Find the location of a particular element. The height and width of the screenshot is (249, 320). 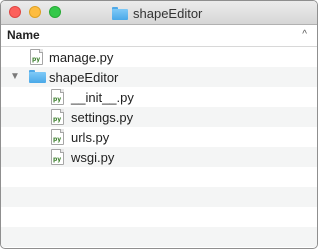

minimize-button is located at coordinates (35, 12).